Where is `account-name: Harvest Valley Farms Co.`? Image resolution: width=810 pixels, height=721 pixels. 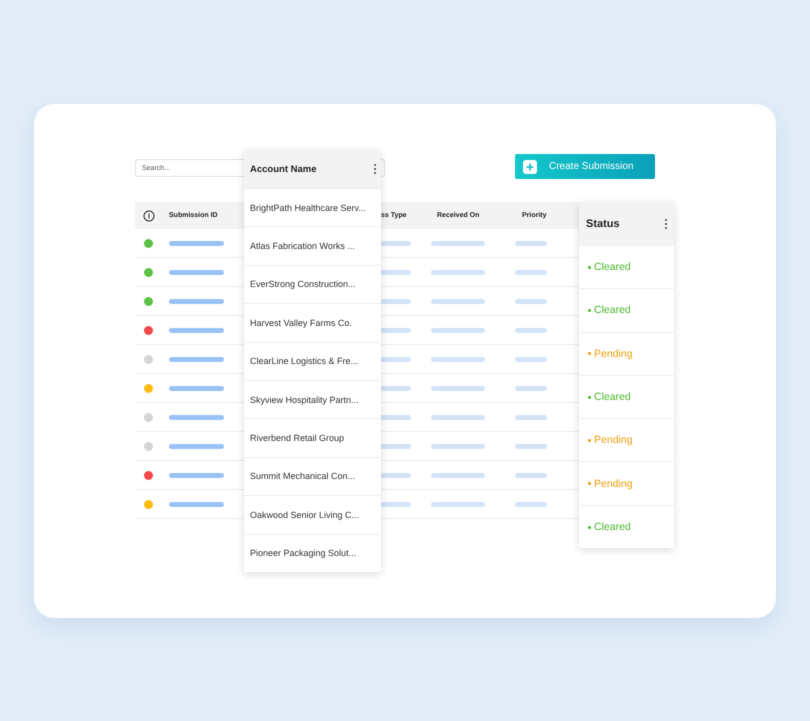 account-name: Harvest Valley Farms Co. is located at coordinates (301, 323).